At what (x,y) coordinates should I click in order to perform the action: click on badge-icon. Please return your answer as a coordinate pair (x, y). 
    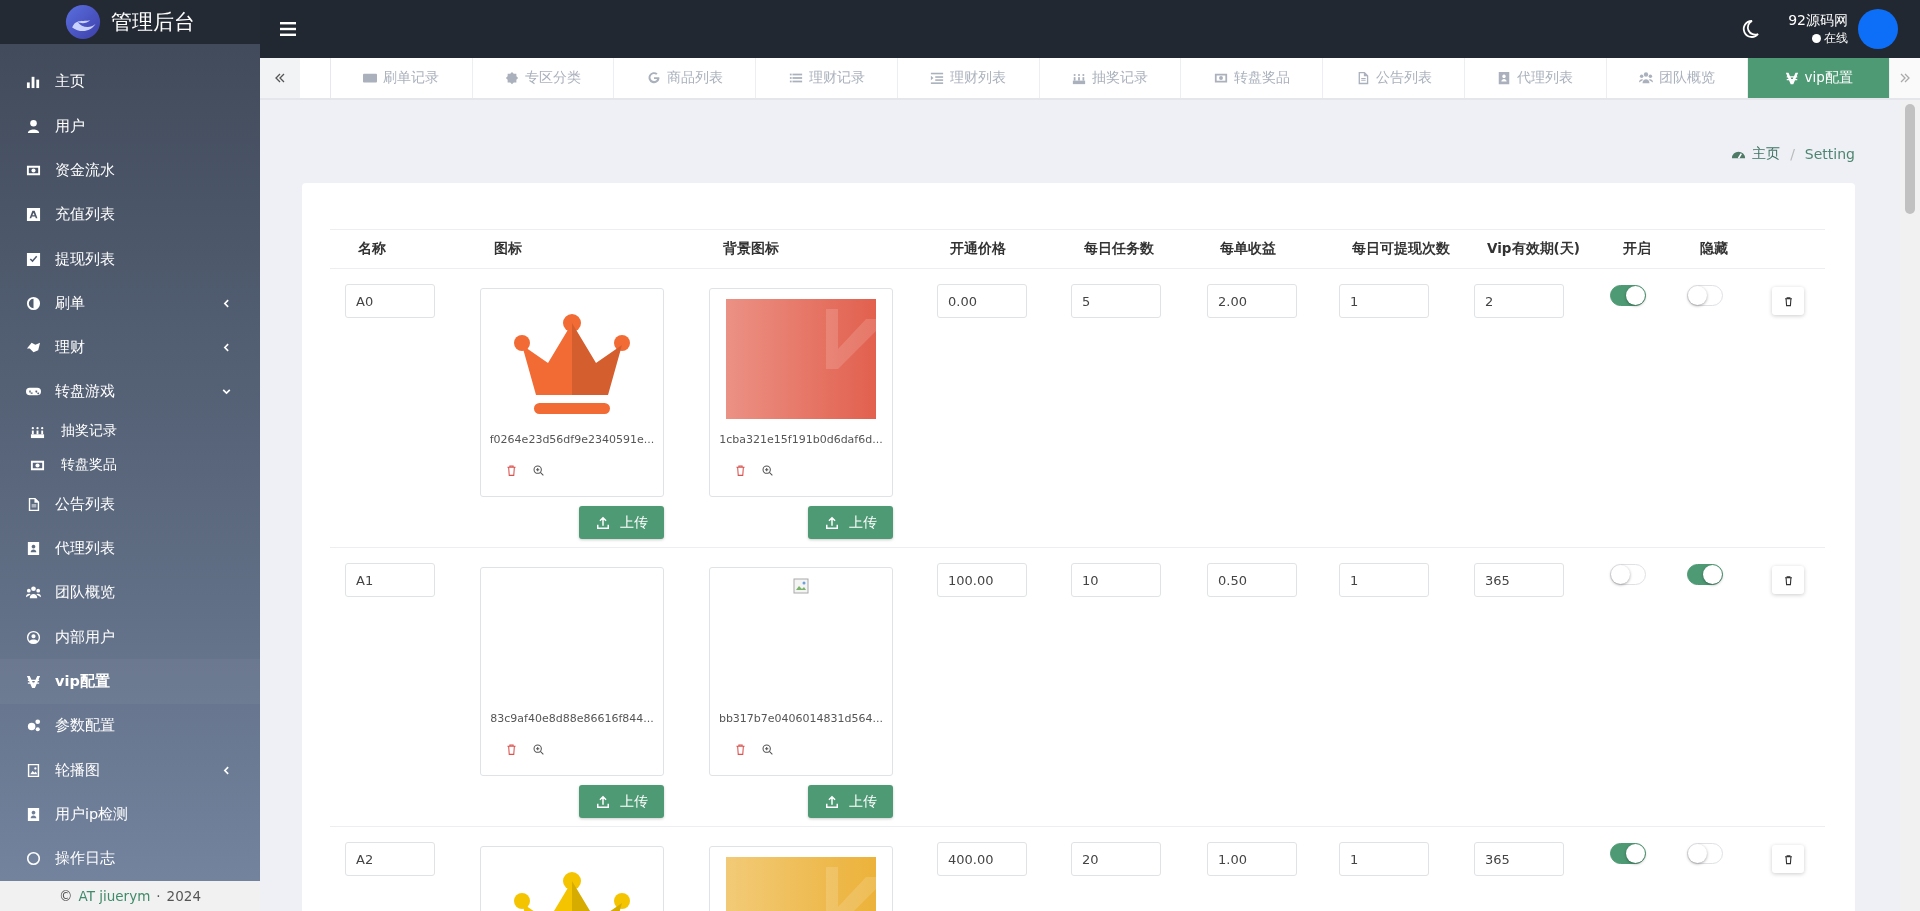
    Looking at the image, I should click on (512, 78).